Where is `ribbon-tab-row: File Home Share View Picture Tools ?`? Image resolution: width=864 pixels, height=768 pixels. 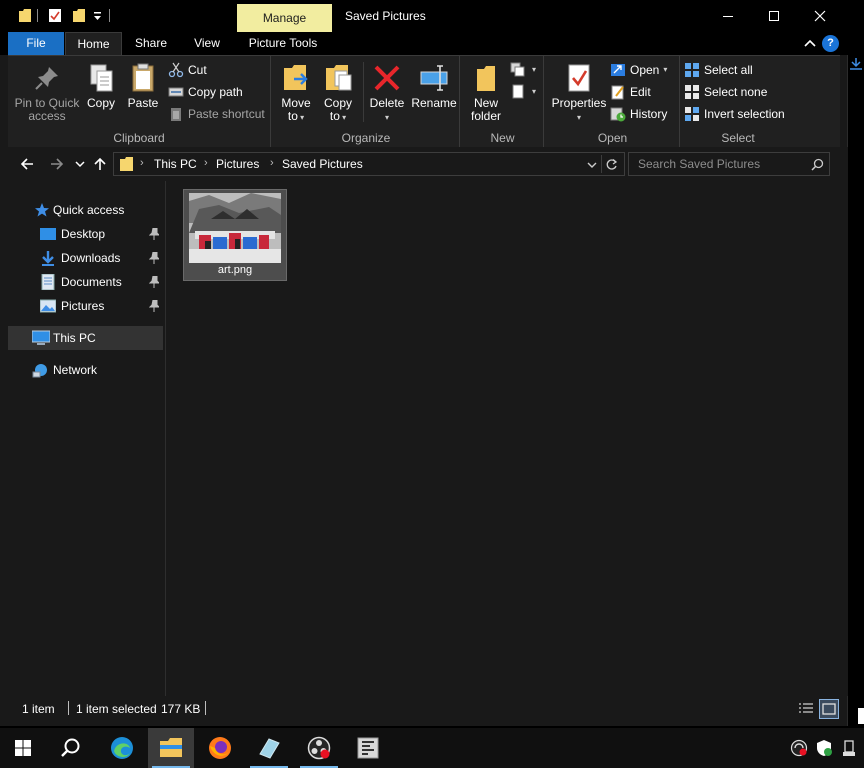 ribbon-tab-row: File Home Share View Picture Tools ? is located at coordinates (424, 44).